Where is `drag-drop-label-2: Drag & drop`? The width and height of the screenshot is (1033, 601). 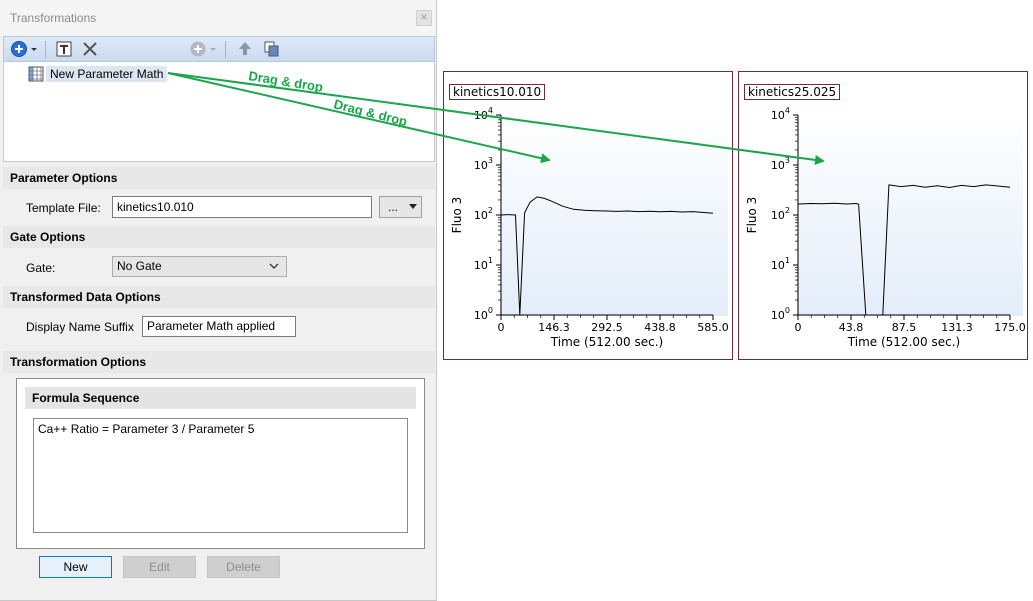 drag-drop-label-2: Drag & drop is located at coordinates (370, 112).